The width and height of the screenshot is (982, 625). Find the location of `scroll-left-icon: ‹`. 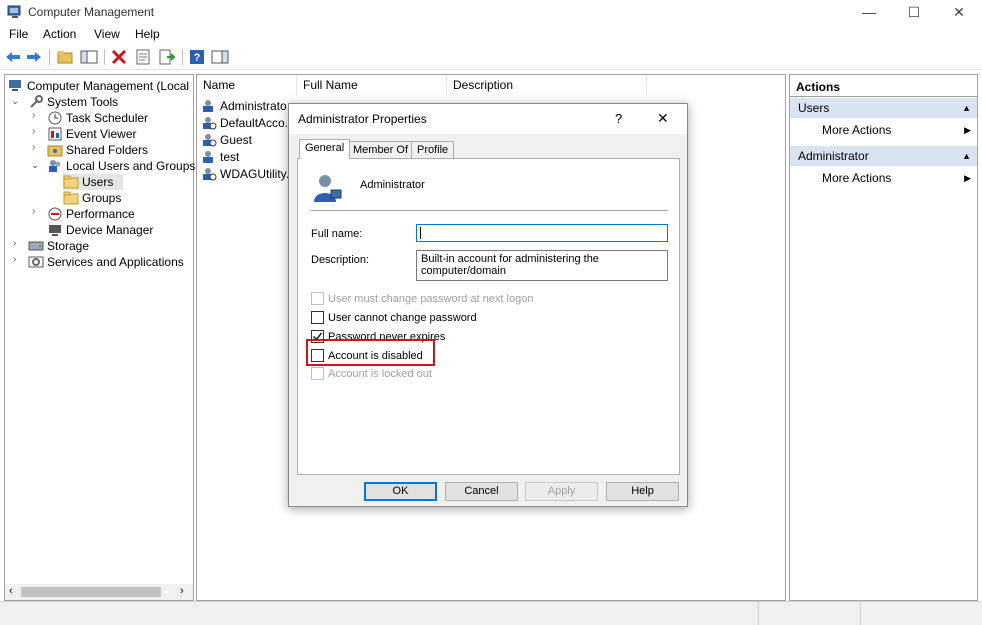

scroll-left-icon: ‹ is located at coordinates (11, 591).